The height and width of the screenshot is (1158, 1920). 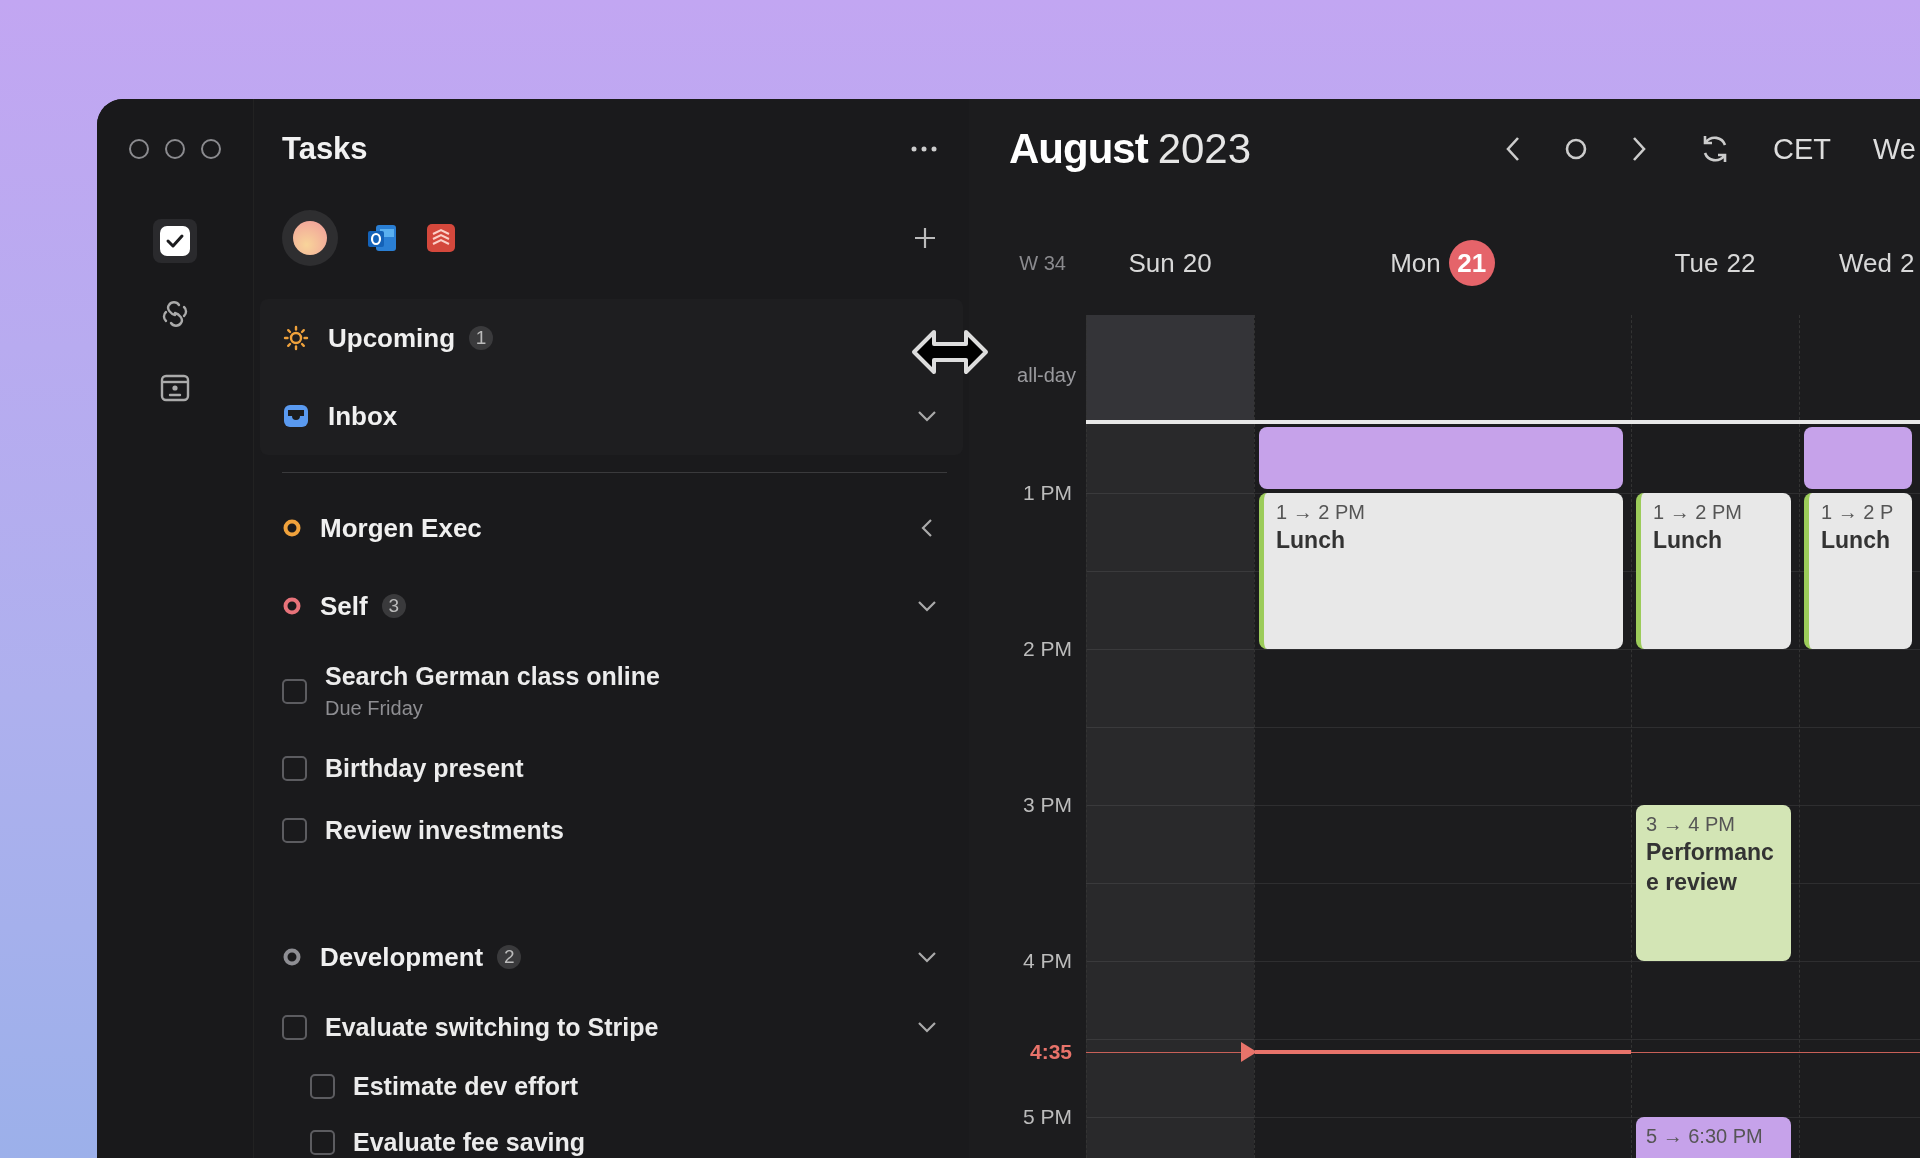 What do you see at coordinates (1705, 1136) in the screenshot?
I see `event-time: 5 → 6:30 PM` at bounding box center [1705, 1136].